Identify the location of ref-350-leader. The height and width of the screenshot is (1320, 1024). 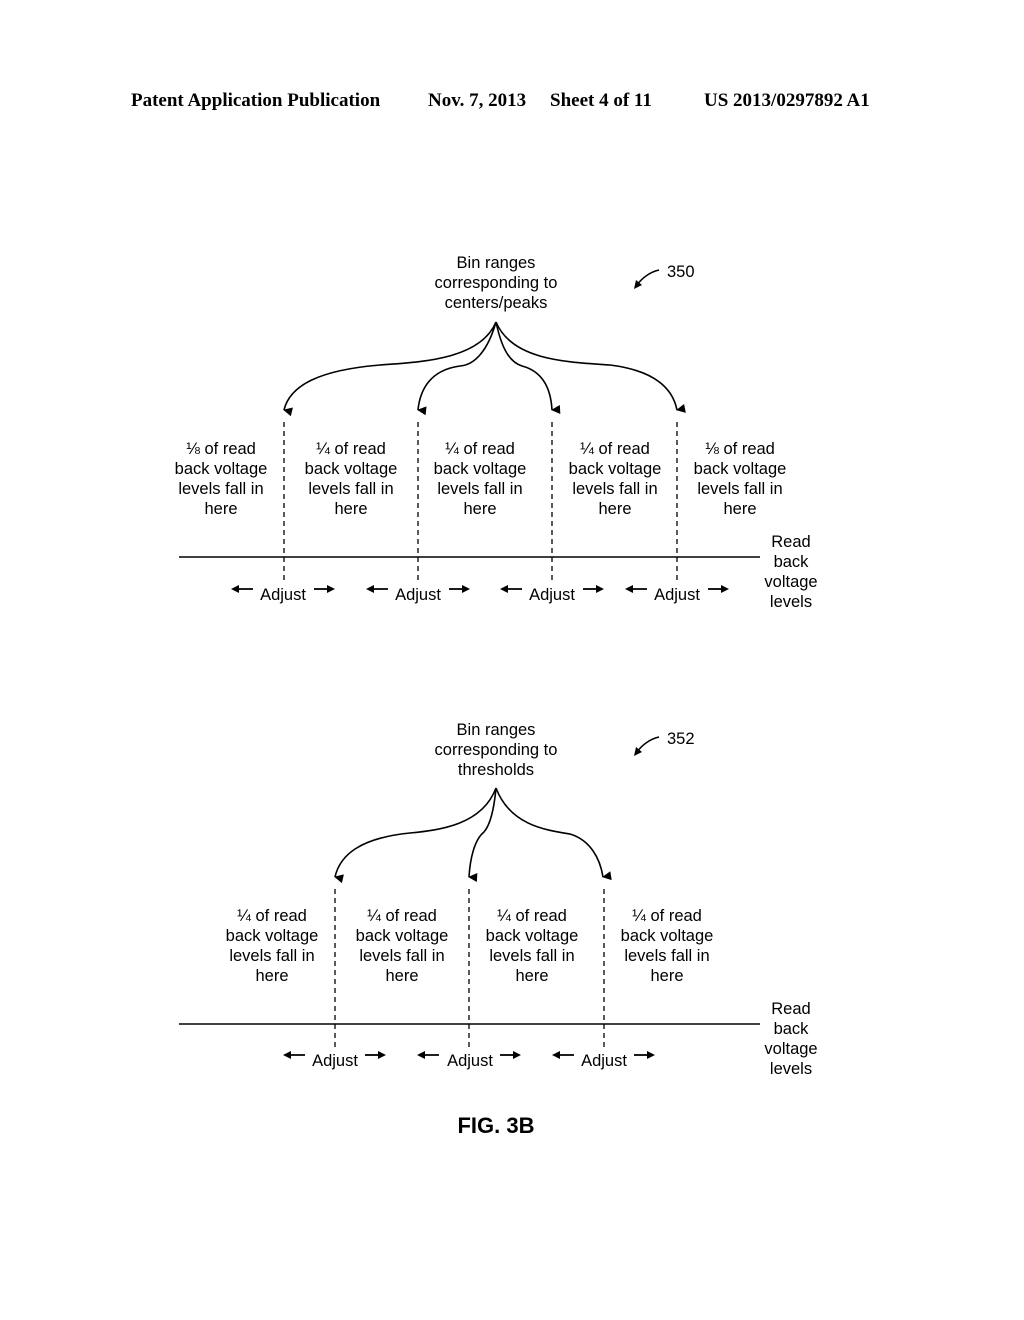
(648, 277).